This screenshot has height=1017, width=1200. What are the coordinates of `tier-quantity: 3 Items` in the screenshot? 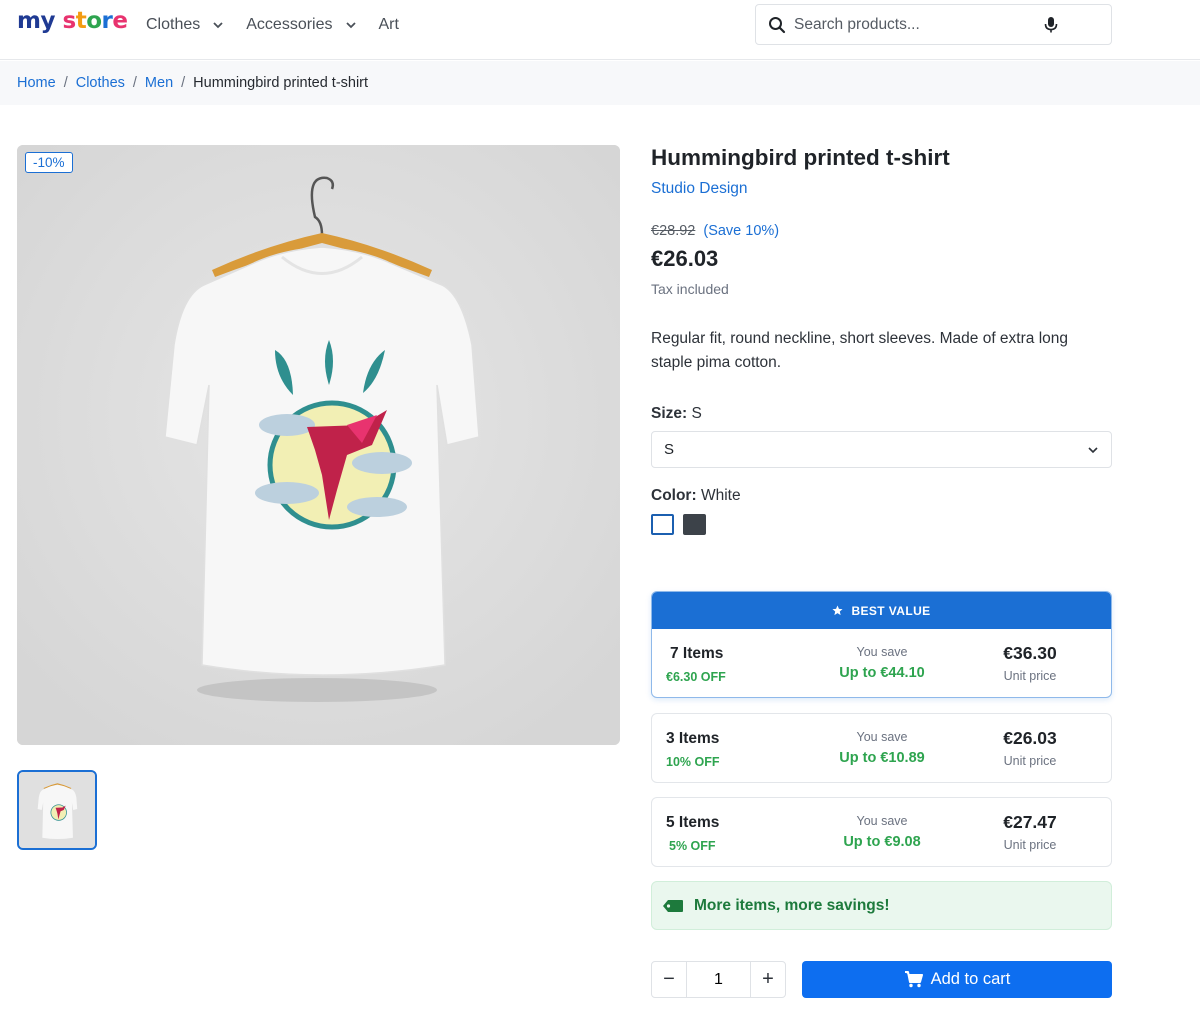 It's located at (693, 738).